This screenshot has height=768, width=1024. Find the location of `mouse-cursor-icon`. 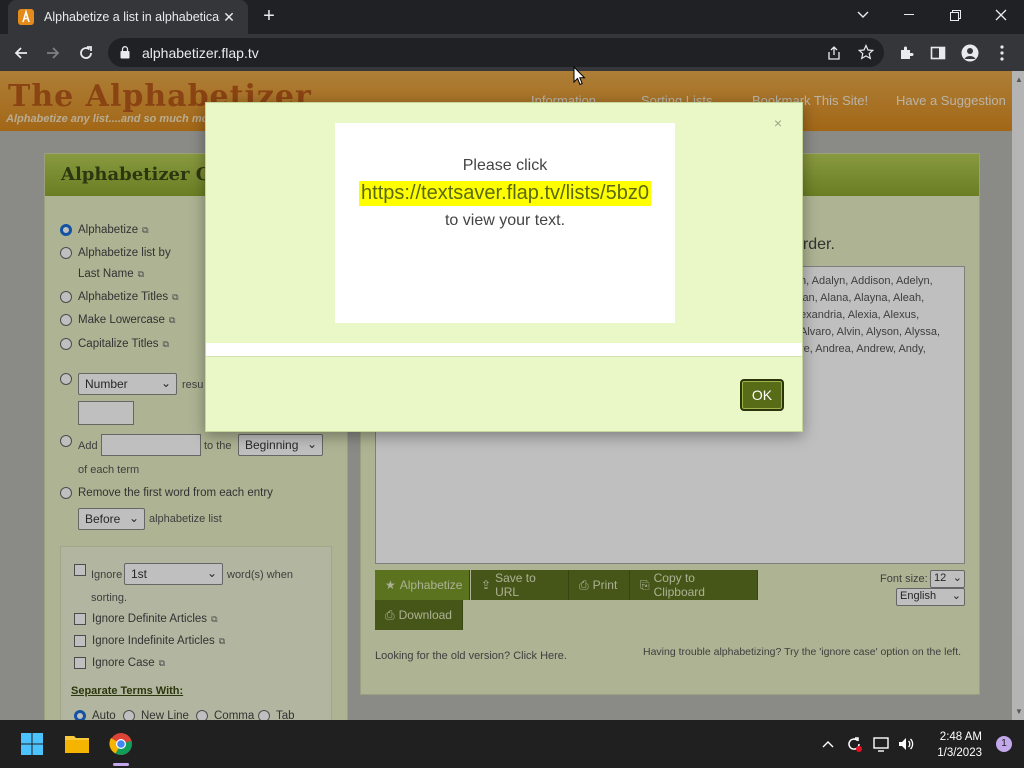

mouse-cursor-icon is located at coordinates (579, 76).